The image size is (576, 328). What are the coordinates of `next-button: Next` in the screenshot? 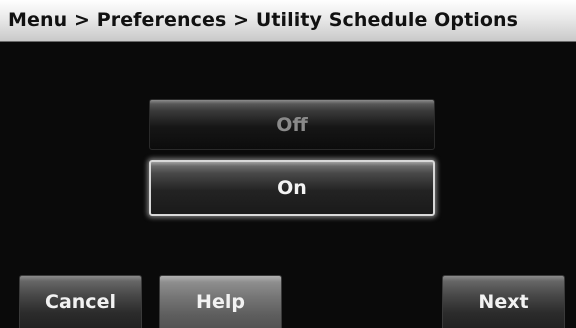 It's located at (503, 301).